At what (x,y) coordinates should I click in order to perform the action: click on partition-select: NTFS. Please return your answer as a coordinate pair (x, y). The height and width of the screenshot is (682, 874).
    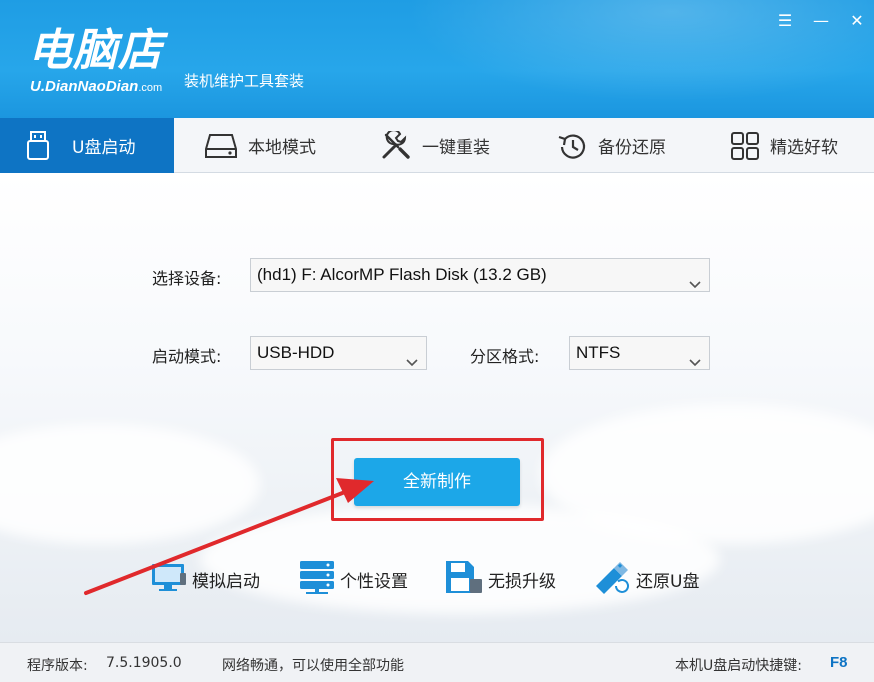
    Looking at the image, I should click on (639, 353).